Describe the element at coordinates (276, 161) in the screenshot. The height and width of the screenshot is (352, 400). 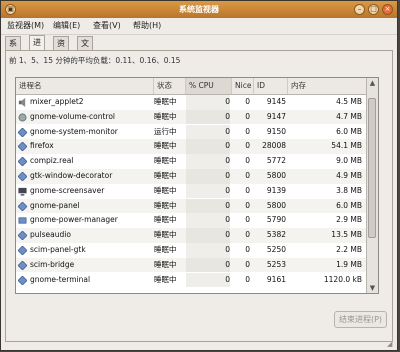
I see `process-id: 5772` at that location.